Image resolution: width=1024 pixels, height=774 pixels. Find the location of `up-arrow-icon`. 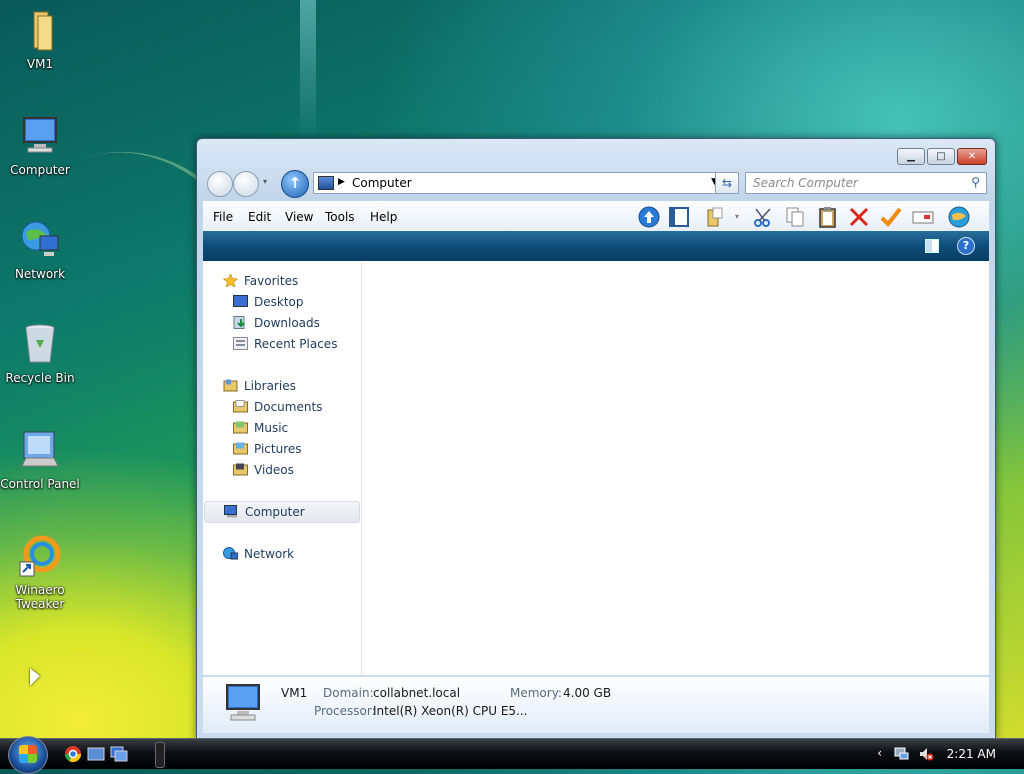

up-arrow-icon is located at coordinates (649, 217).